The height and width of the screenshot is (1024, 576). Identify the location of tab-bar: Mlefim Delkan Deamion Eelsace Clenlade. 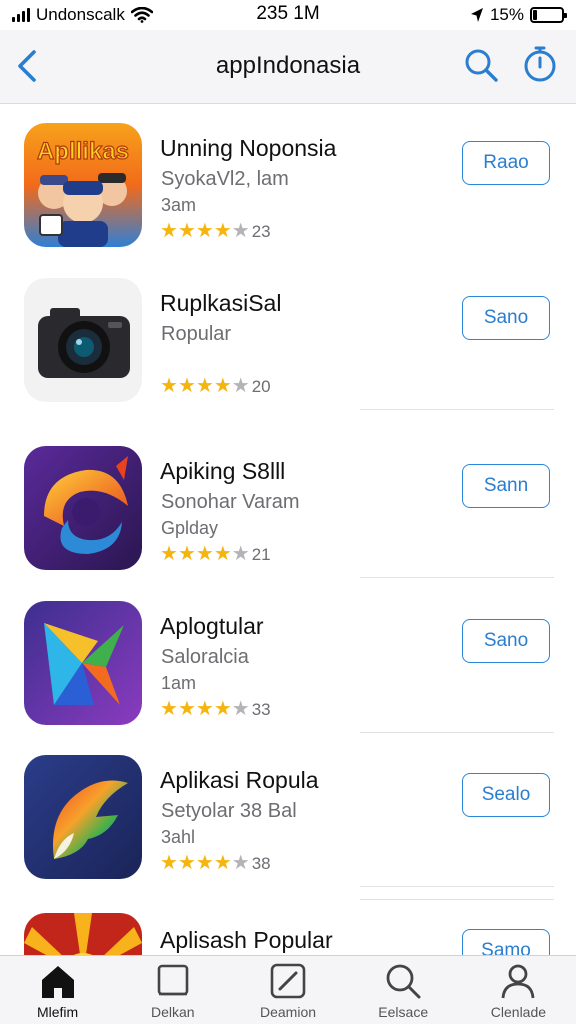
(288, 989).